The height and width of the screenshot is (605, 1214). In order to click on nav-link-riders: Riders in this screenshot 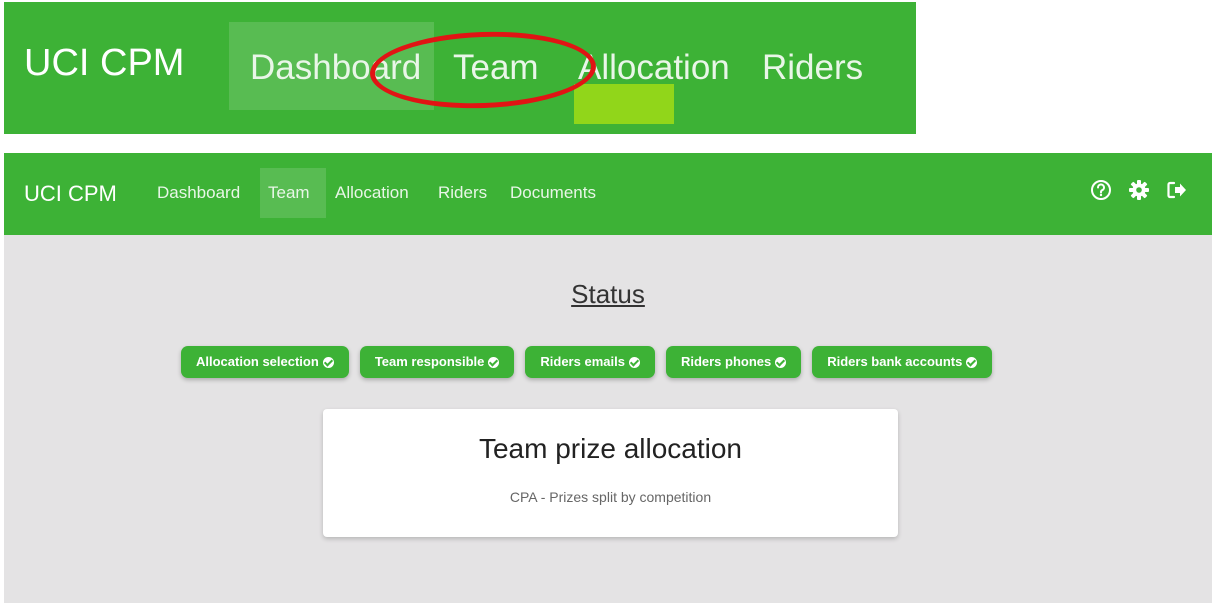, I will do `click(462, 193)`.